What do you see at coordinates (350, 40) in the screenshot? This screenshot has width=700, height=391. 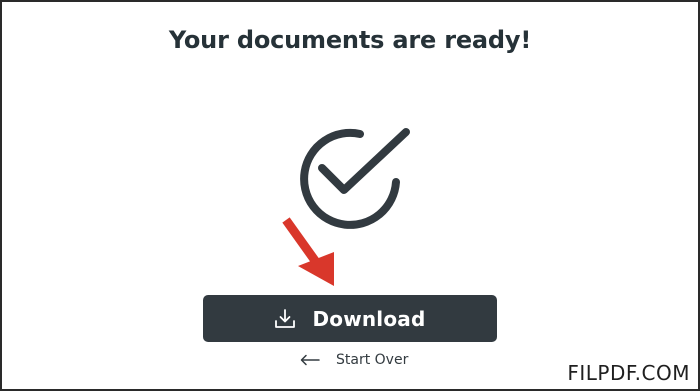 I see `page-title: Your documents are ready!` at bounding box center [350, 40].